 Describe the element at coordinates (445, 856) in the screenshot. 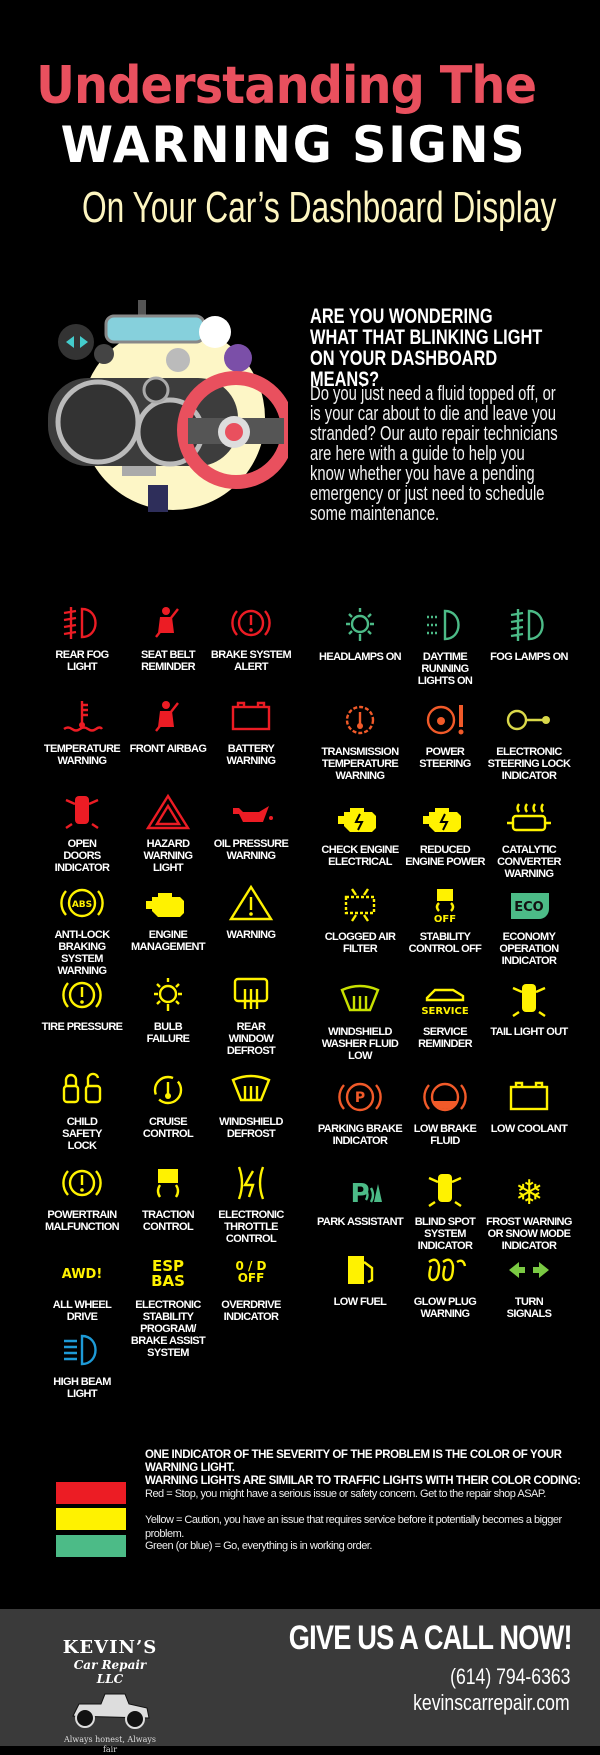

I see `warning-light-label: REDUCED ENGINE POWER` at that location.